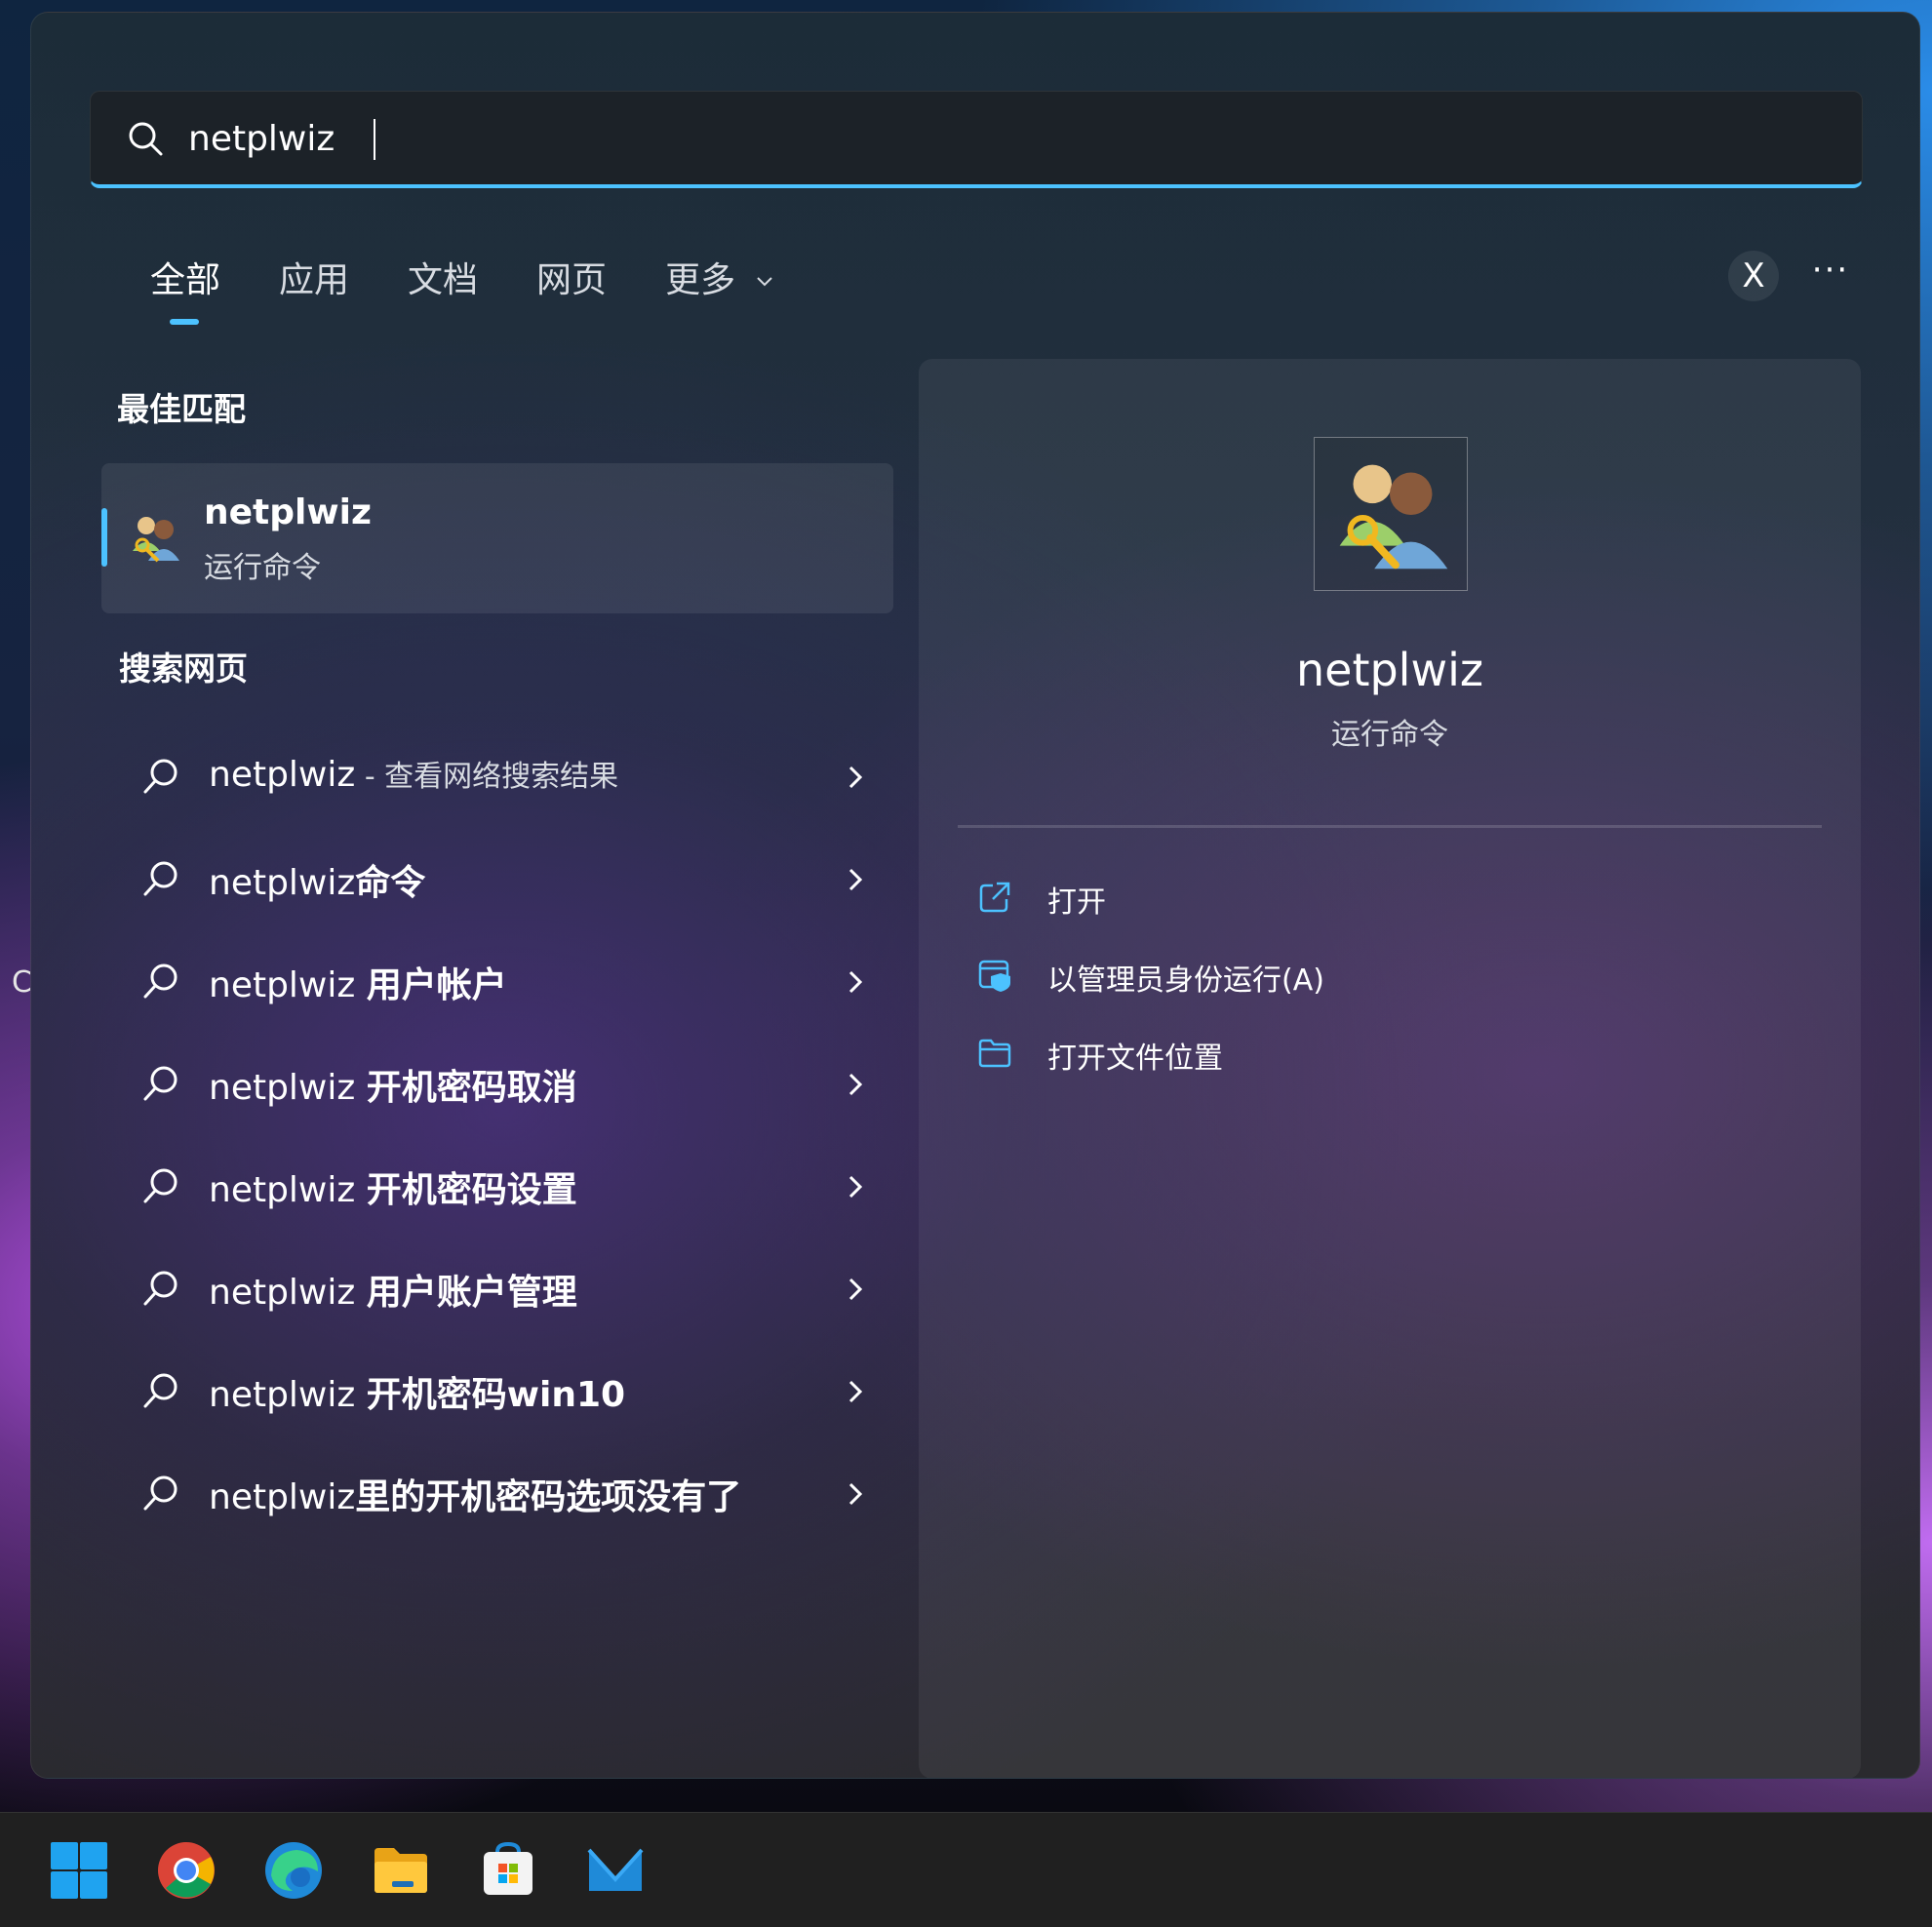  What do you see at coordinates (994, 898) in the screenshot?
I see `open-external-icon` at bounding box center [994, 898].